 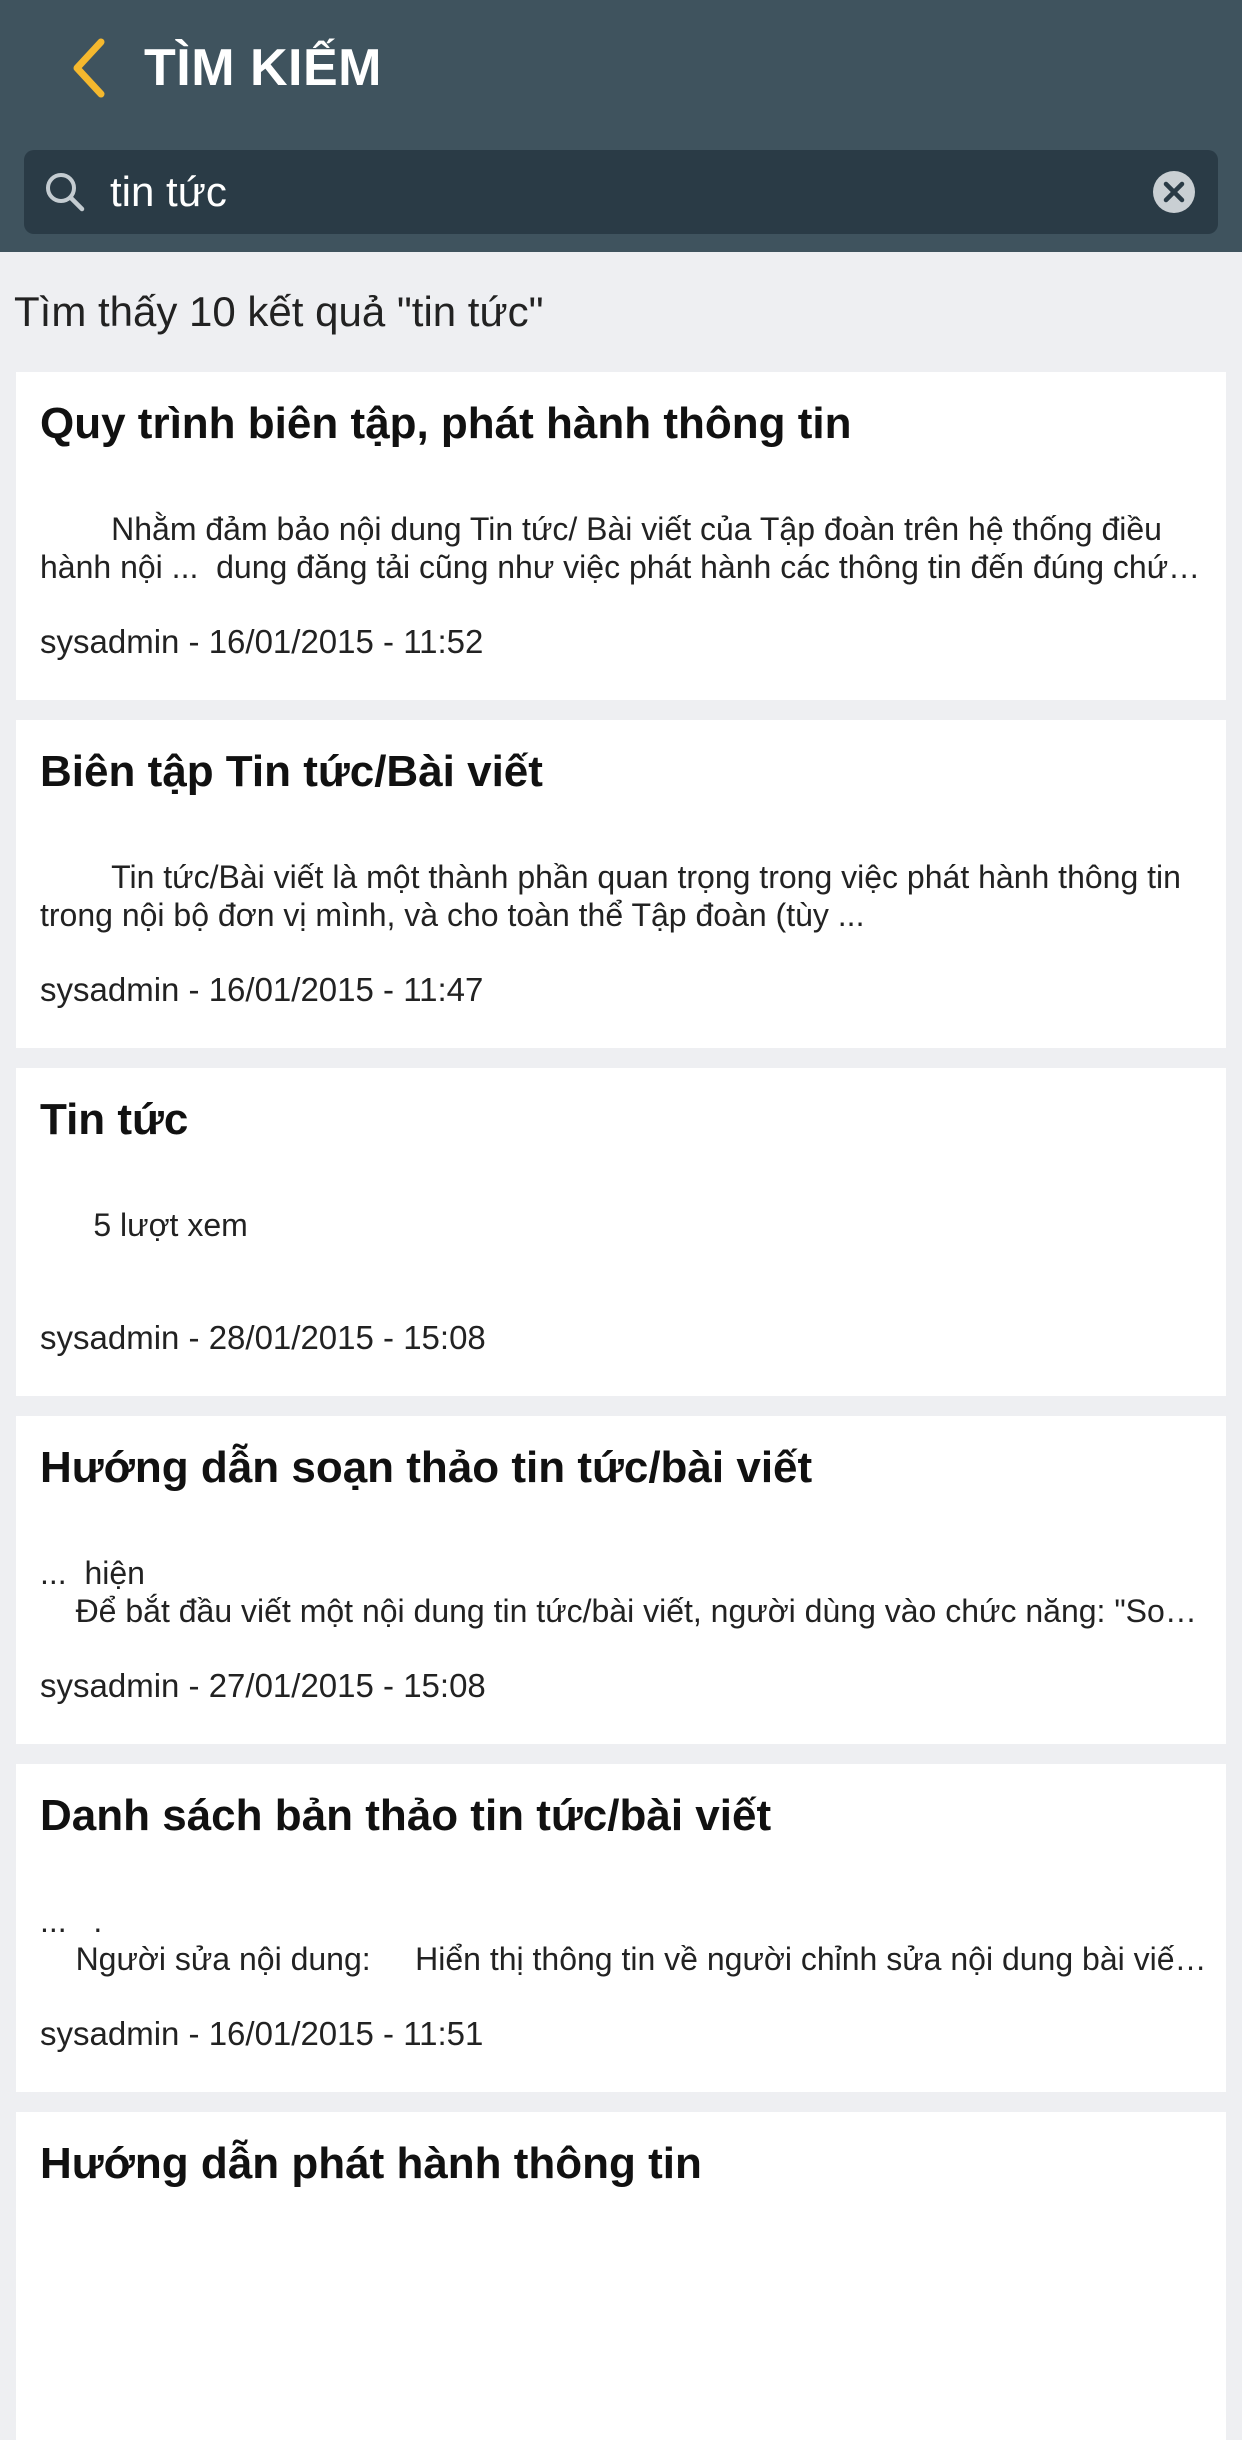 I want to click on result-title: Quy trình biên tập, phát hành thông tin, so click(x=446, y=423).